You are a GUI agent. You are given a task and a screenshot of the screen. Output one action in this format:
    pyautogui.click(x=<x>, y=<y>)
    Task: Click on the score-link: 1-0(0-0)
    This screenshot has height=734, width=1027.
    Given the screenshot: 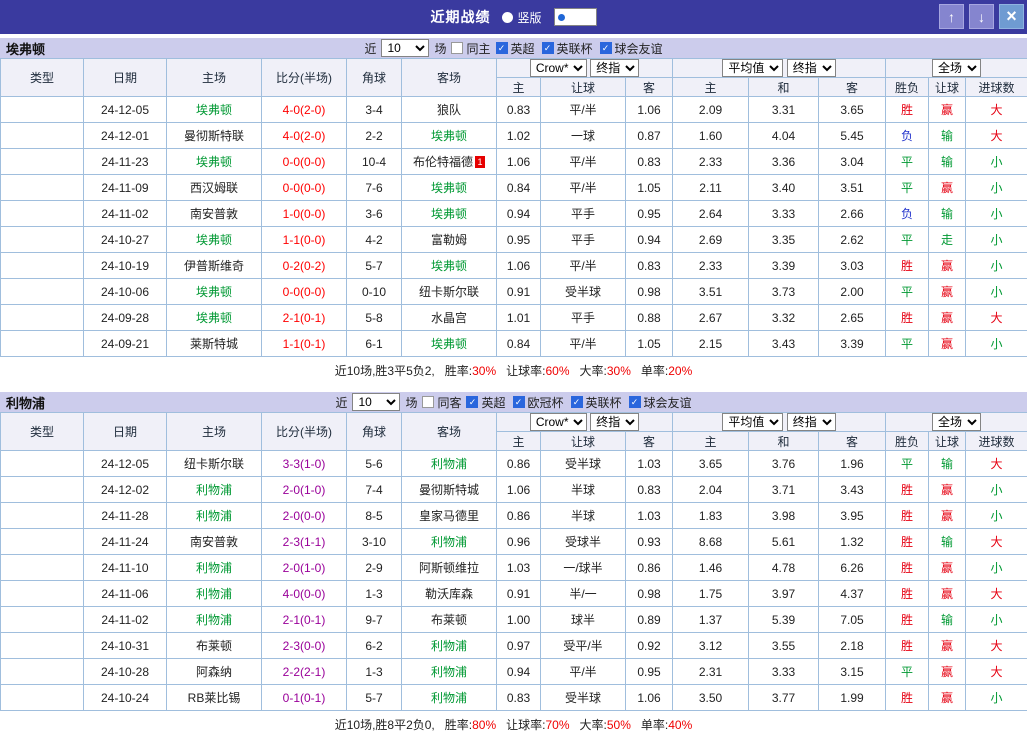 What is the action you would take?
    pyautogui.click(x=304, y=214)
    